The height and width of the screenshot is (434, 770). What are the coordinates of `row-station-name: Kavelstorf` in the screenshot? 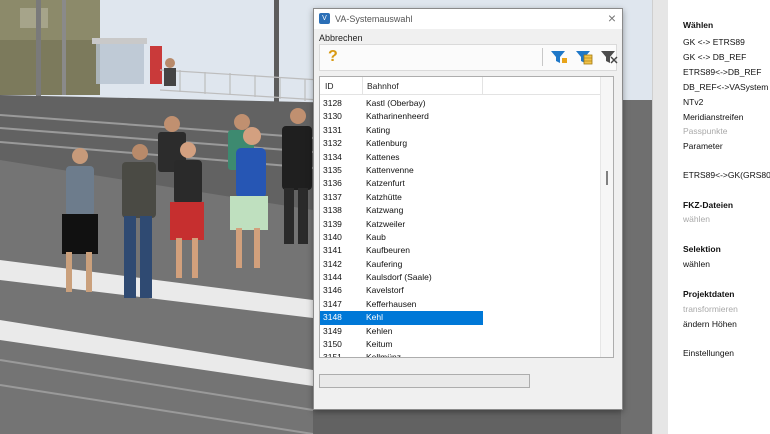 It's located at (385, 290).